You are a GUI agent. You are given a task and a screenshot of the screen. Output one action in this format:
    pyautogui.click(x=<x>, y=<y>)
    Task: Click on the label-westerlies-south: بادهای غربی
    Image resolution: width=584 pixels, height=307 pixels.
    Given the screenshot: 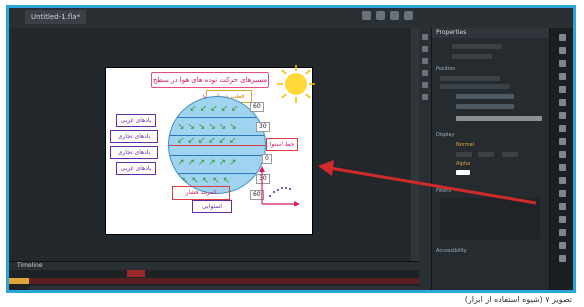 What is the action you would take?
    pyautogui.click(x=136, y=168)
    